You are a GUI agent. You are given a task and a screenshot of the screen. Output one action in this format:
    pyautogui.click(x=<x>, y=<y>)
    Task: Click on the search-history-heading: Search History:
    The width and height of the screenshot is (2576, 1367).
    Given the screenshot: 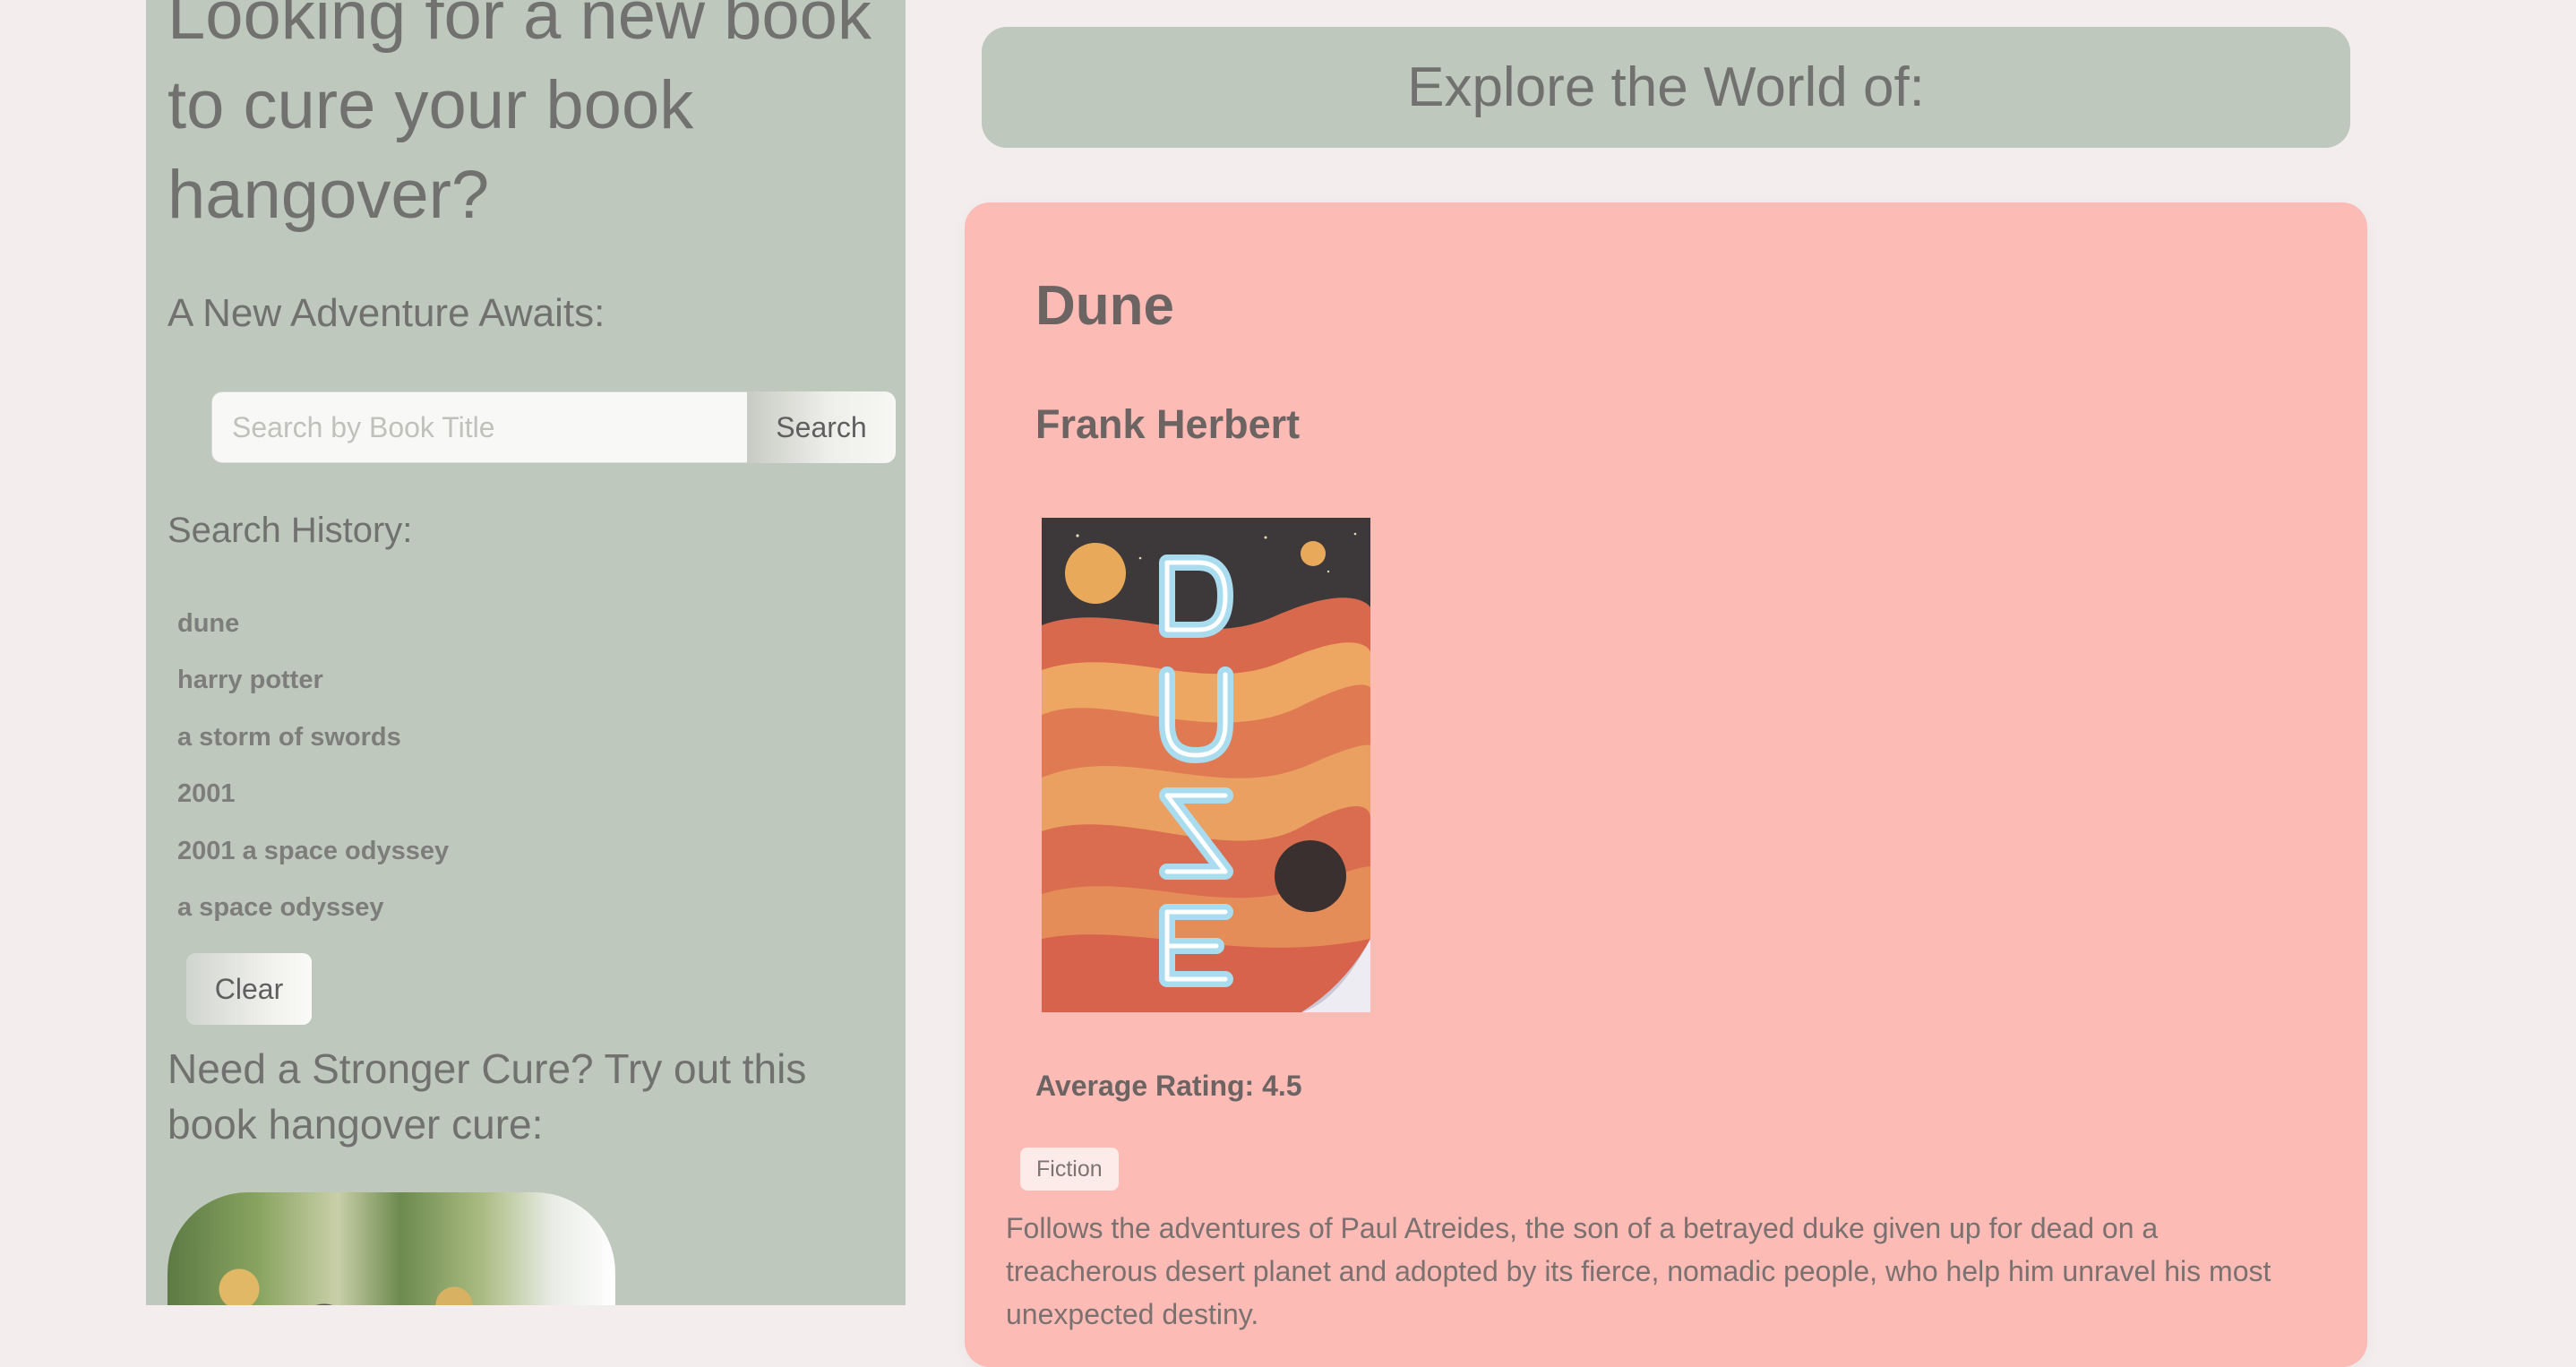 What is the action you would take?
    pyautogui.click(x=290, y=530)
    